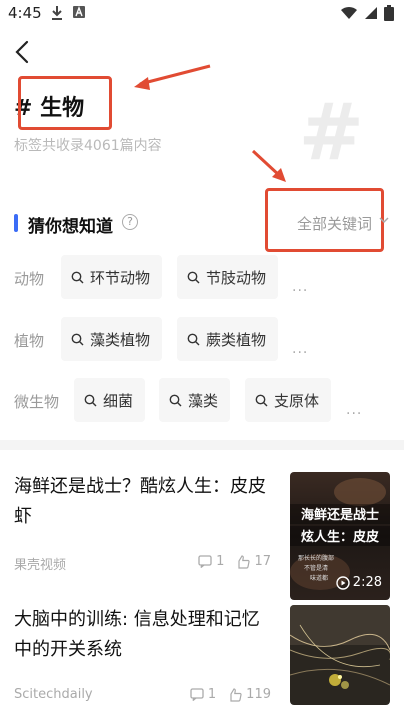  Describe the element at coordinates (236, 277) in the screenshot. I see `keyword-chip-label: 节肢动物` at that location.